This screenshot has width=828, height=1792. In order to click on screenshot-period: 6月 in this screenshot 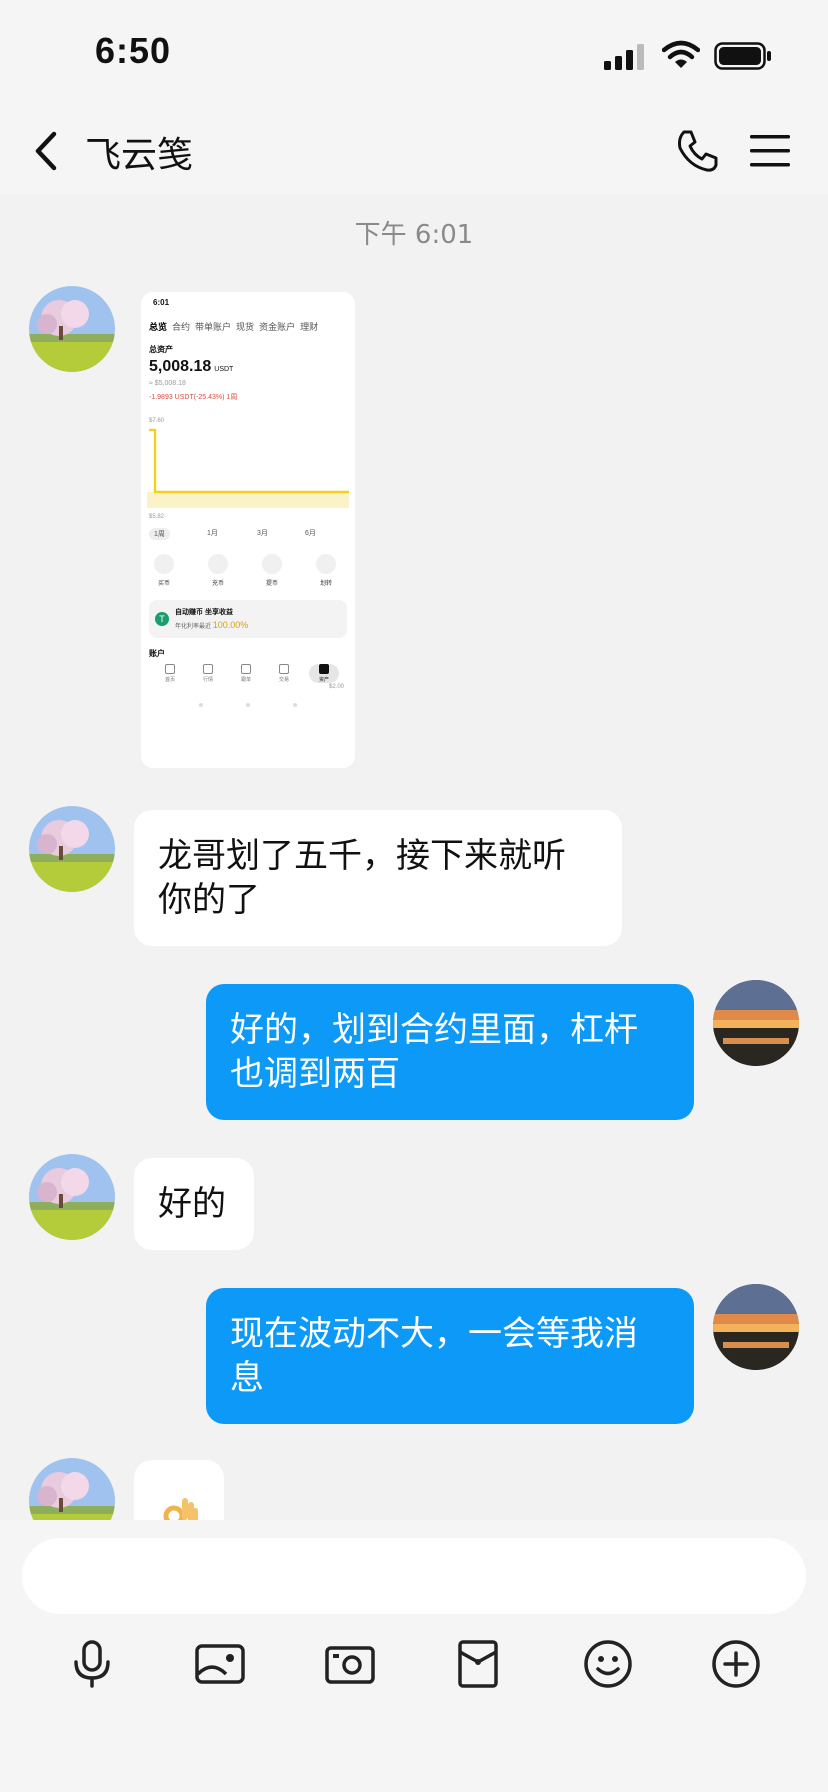, I will do `click(310, 533)`.